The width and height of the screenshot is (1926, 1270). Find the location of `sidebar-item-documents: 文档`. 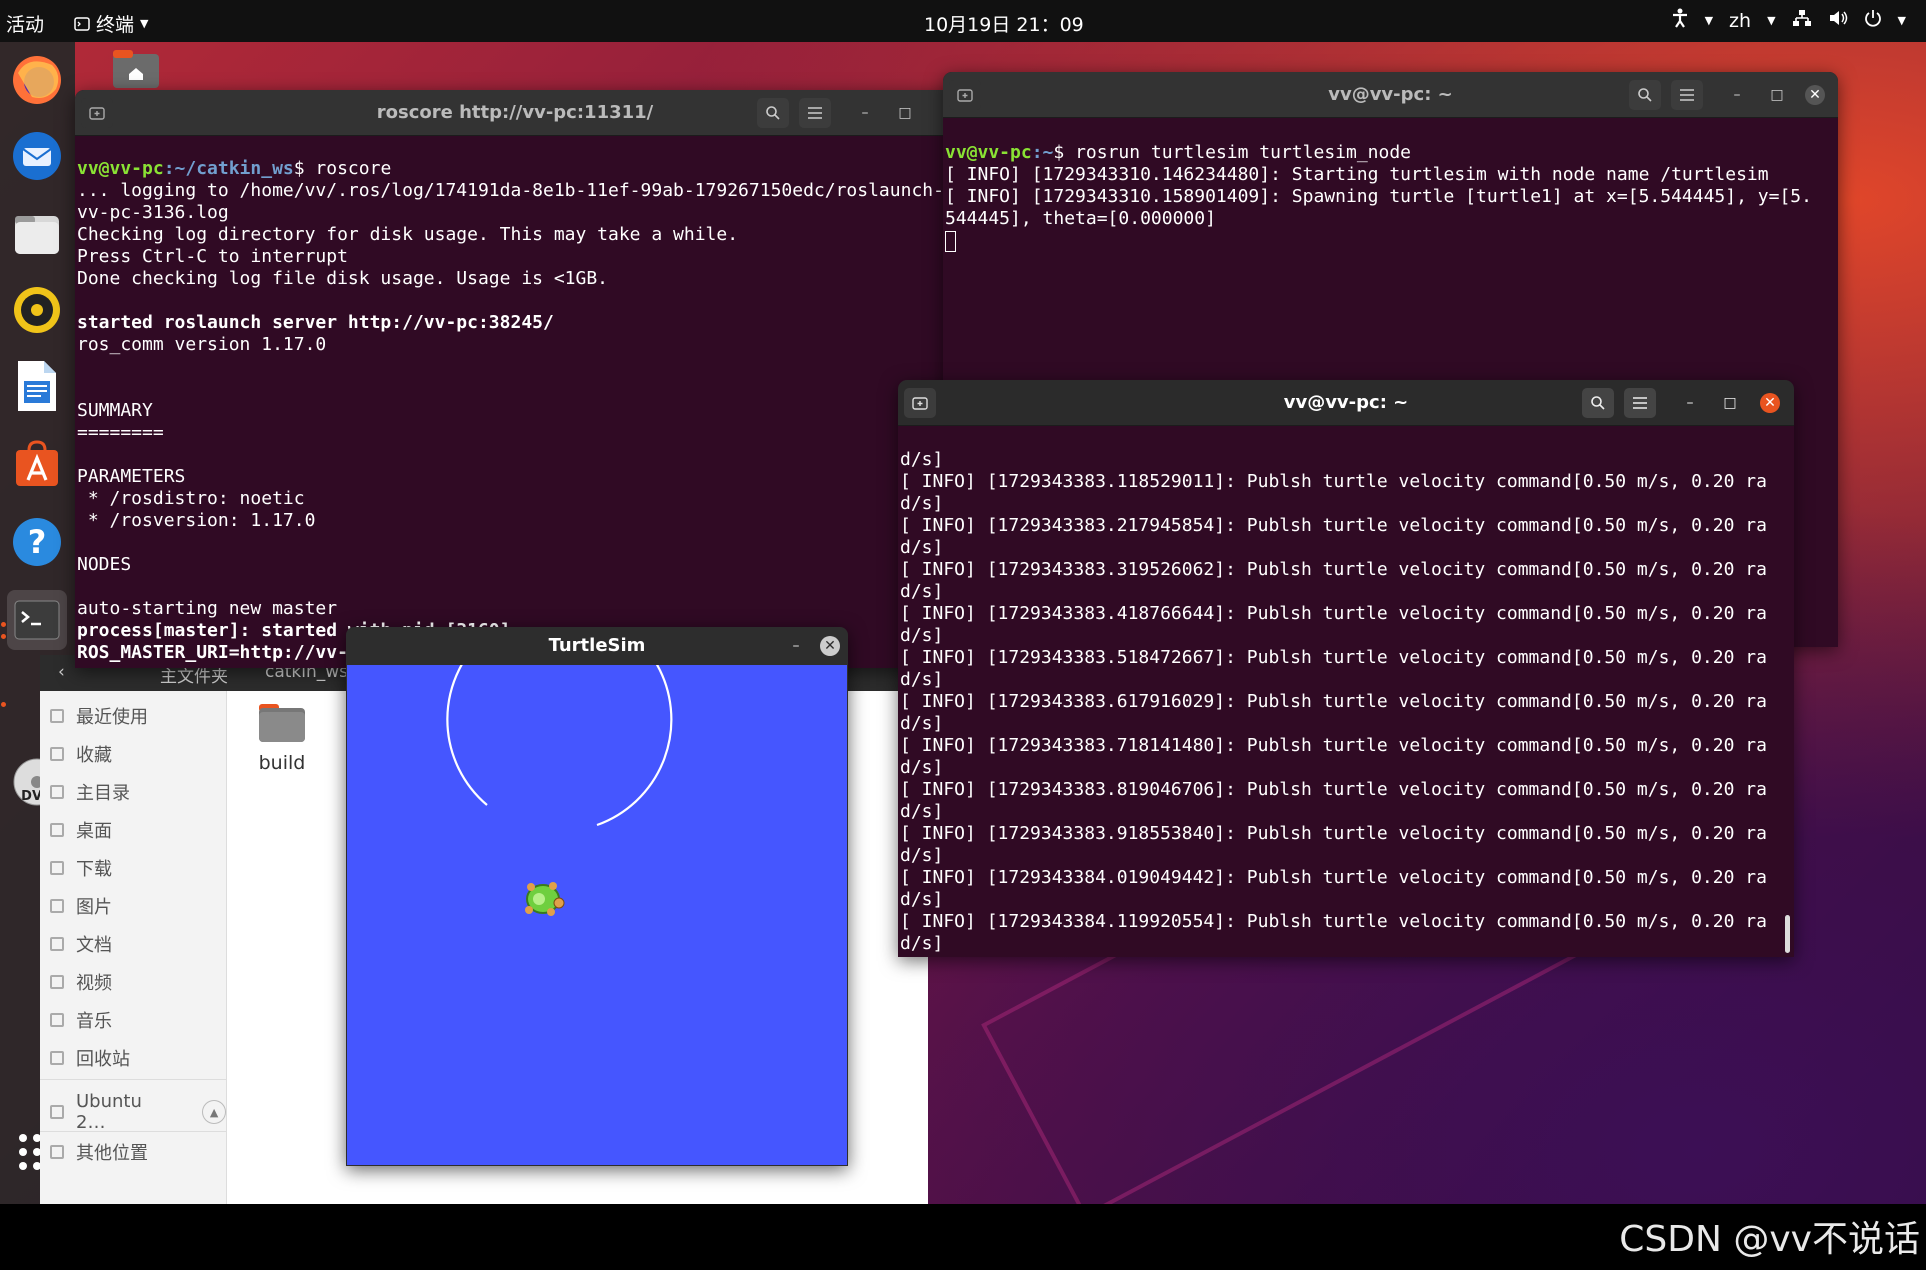

sidebar-item-documents: 文档 is located at coordinates (81, 944).